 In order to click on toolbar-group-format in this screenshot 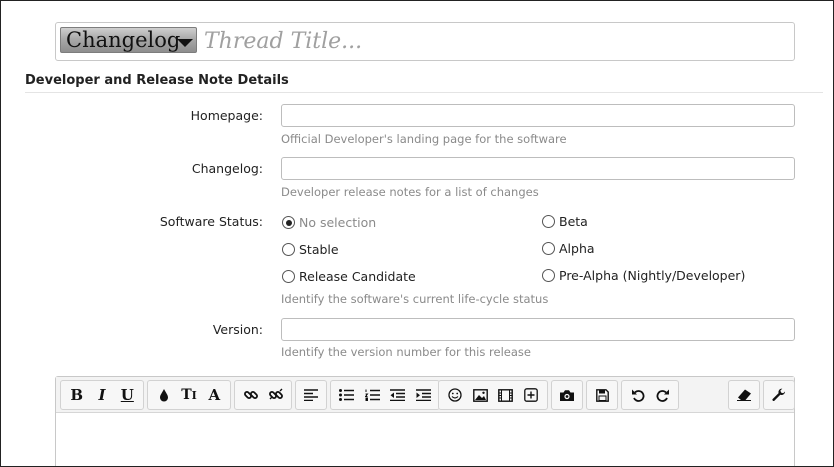, I will do `click(744, 395)`.